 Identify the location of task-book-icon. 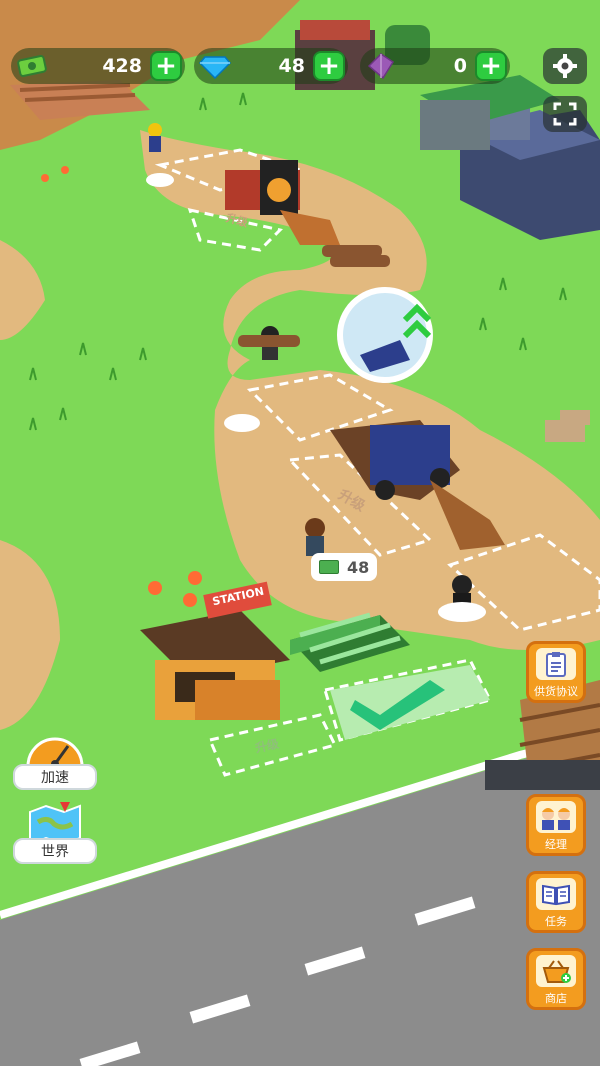
(556, 894).